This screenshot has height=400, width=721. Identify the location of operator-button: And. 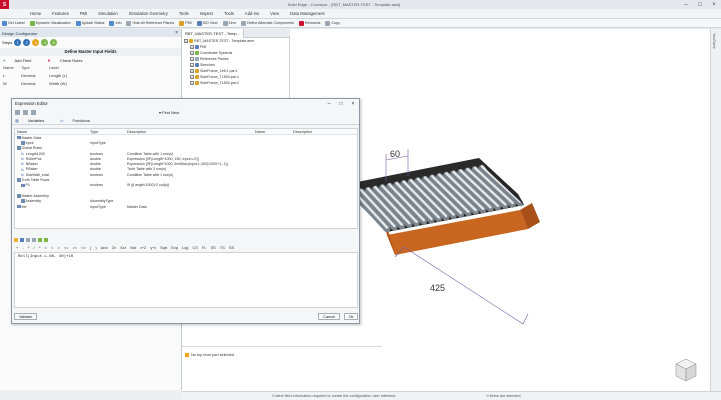
(104, 248).